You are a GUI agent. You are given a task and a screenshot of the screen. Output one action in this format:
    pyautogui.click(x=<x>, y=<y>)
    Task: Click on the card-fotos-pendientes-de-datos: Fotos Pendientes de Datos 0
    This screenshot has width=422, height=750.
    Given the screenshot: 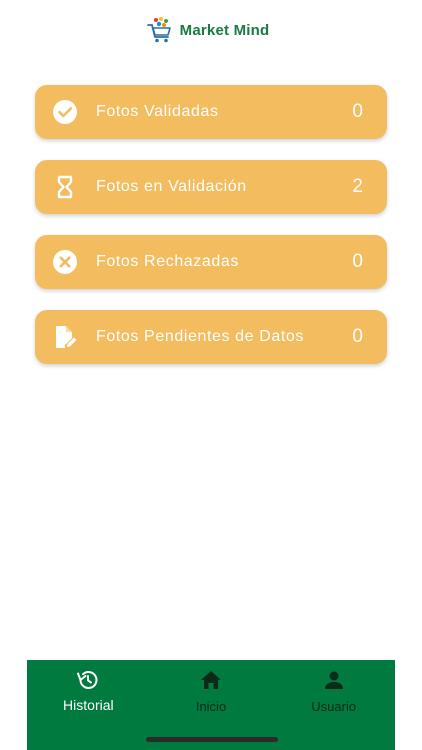 What is the action you would take?
    pyautogui.click(x=211, y=337)
    